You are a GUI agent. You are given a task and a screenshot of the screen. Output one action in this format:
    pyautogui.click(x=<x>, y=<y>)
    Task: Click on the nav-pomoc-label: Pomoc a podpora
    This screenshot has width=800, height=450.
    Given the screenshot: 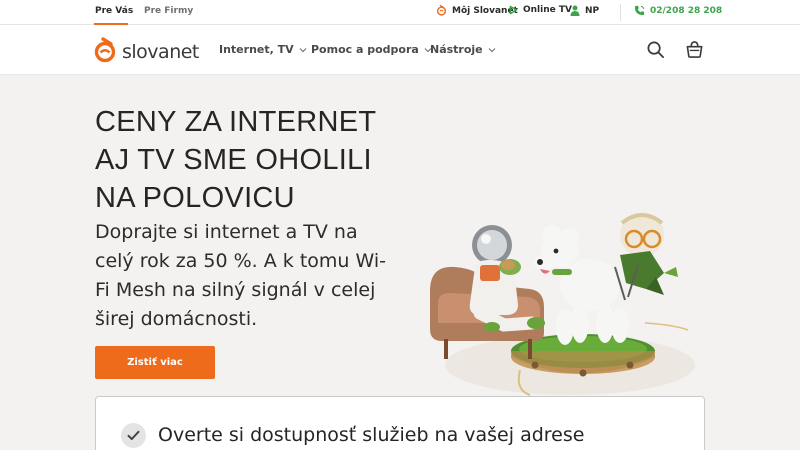 What is the action you would take?
    pyautogui.click(x=365, y=49)
    